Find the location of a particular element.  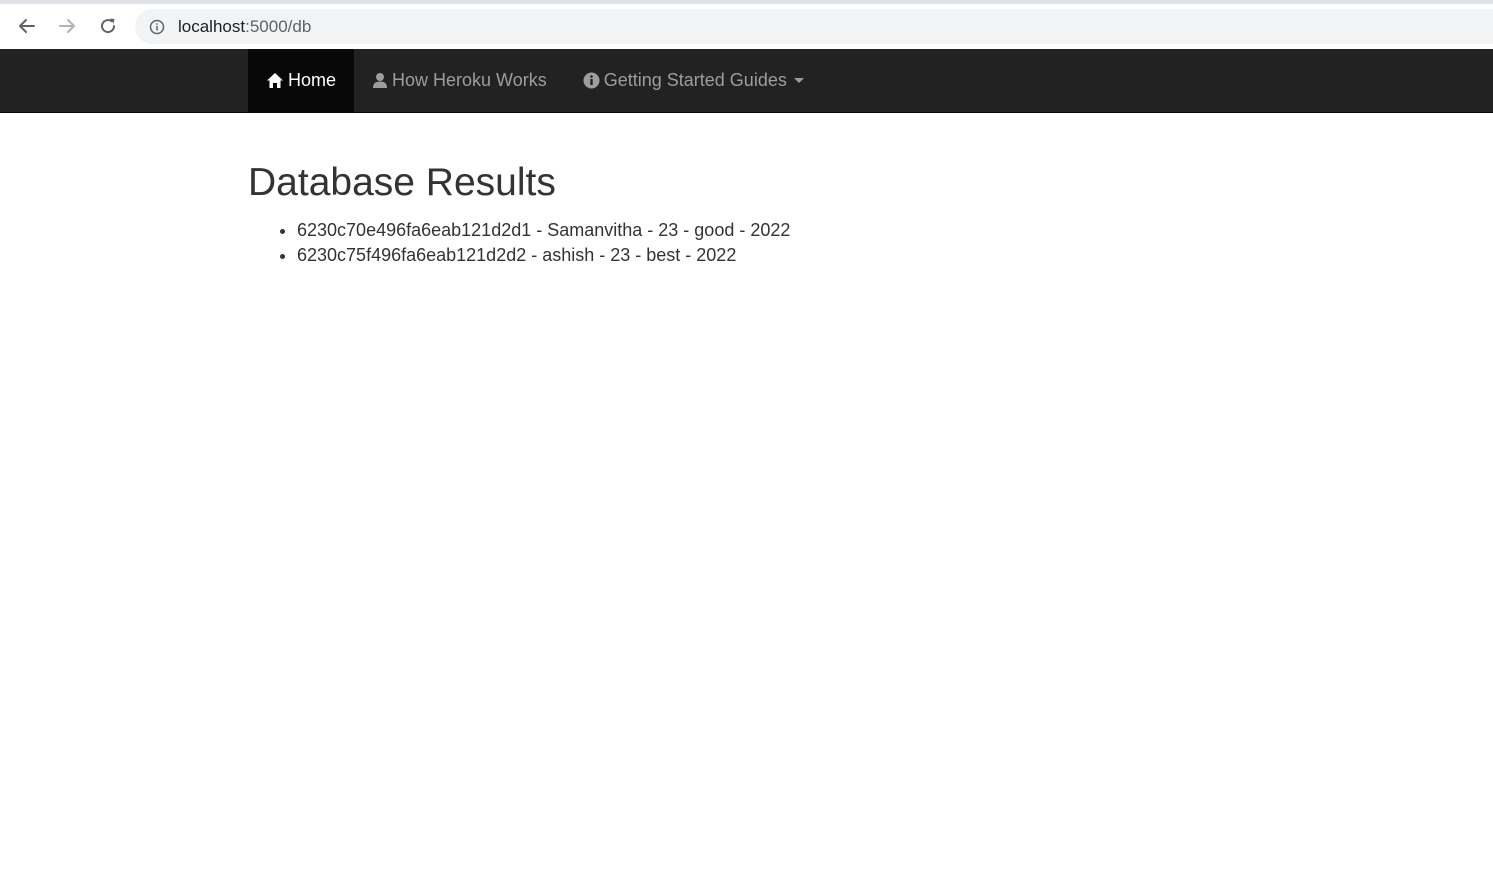

forward-arrow-icon is located at coordinates (67, 26).